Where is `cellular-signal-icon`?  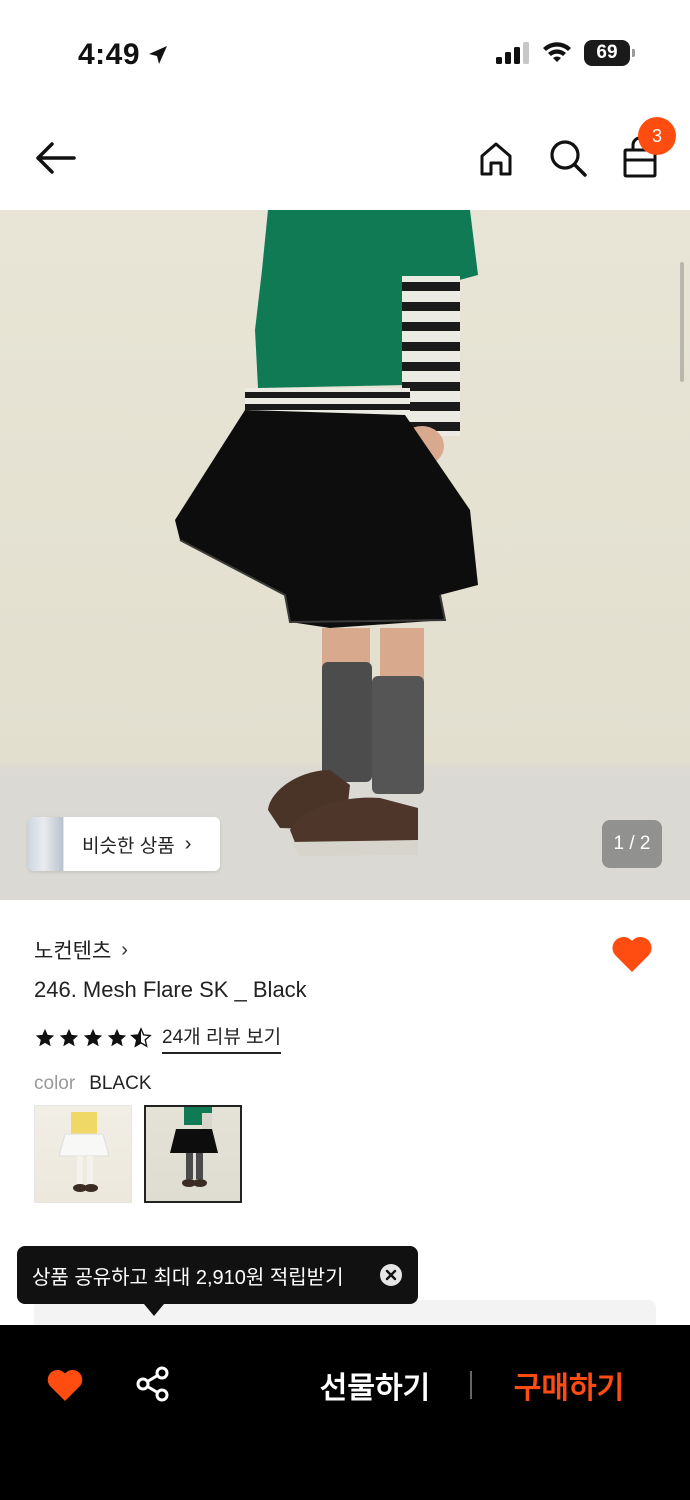 cellular-signal-icon is located at coordinates (512, 53).